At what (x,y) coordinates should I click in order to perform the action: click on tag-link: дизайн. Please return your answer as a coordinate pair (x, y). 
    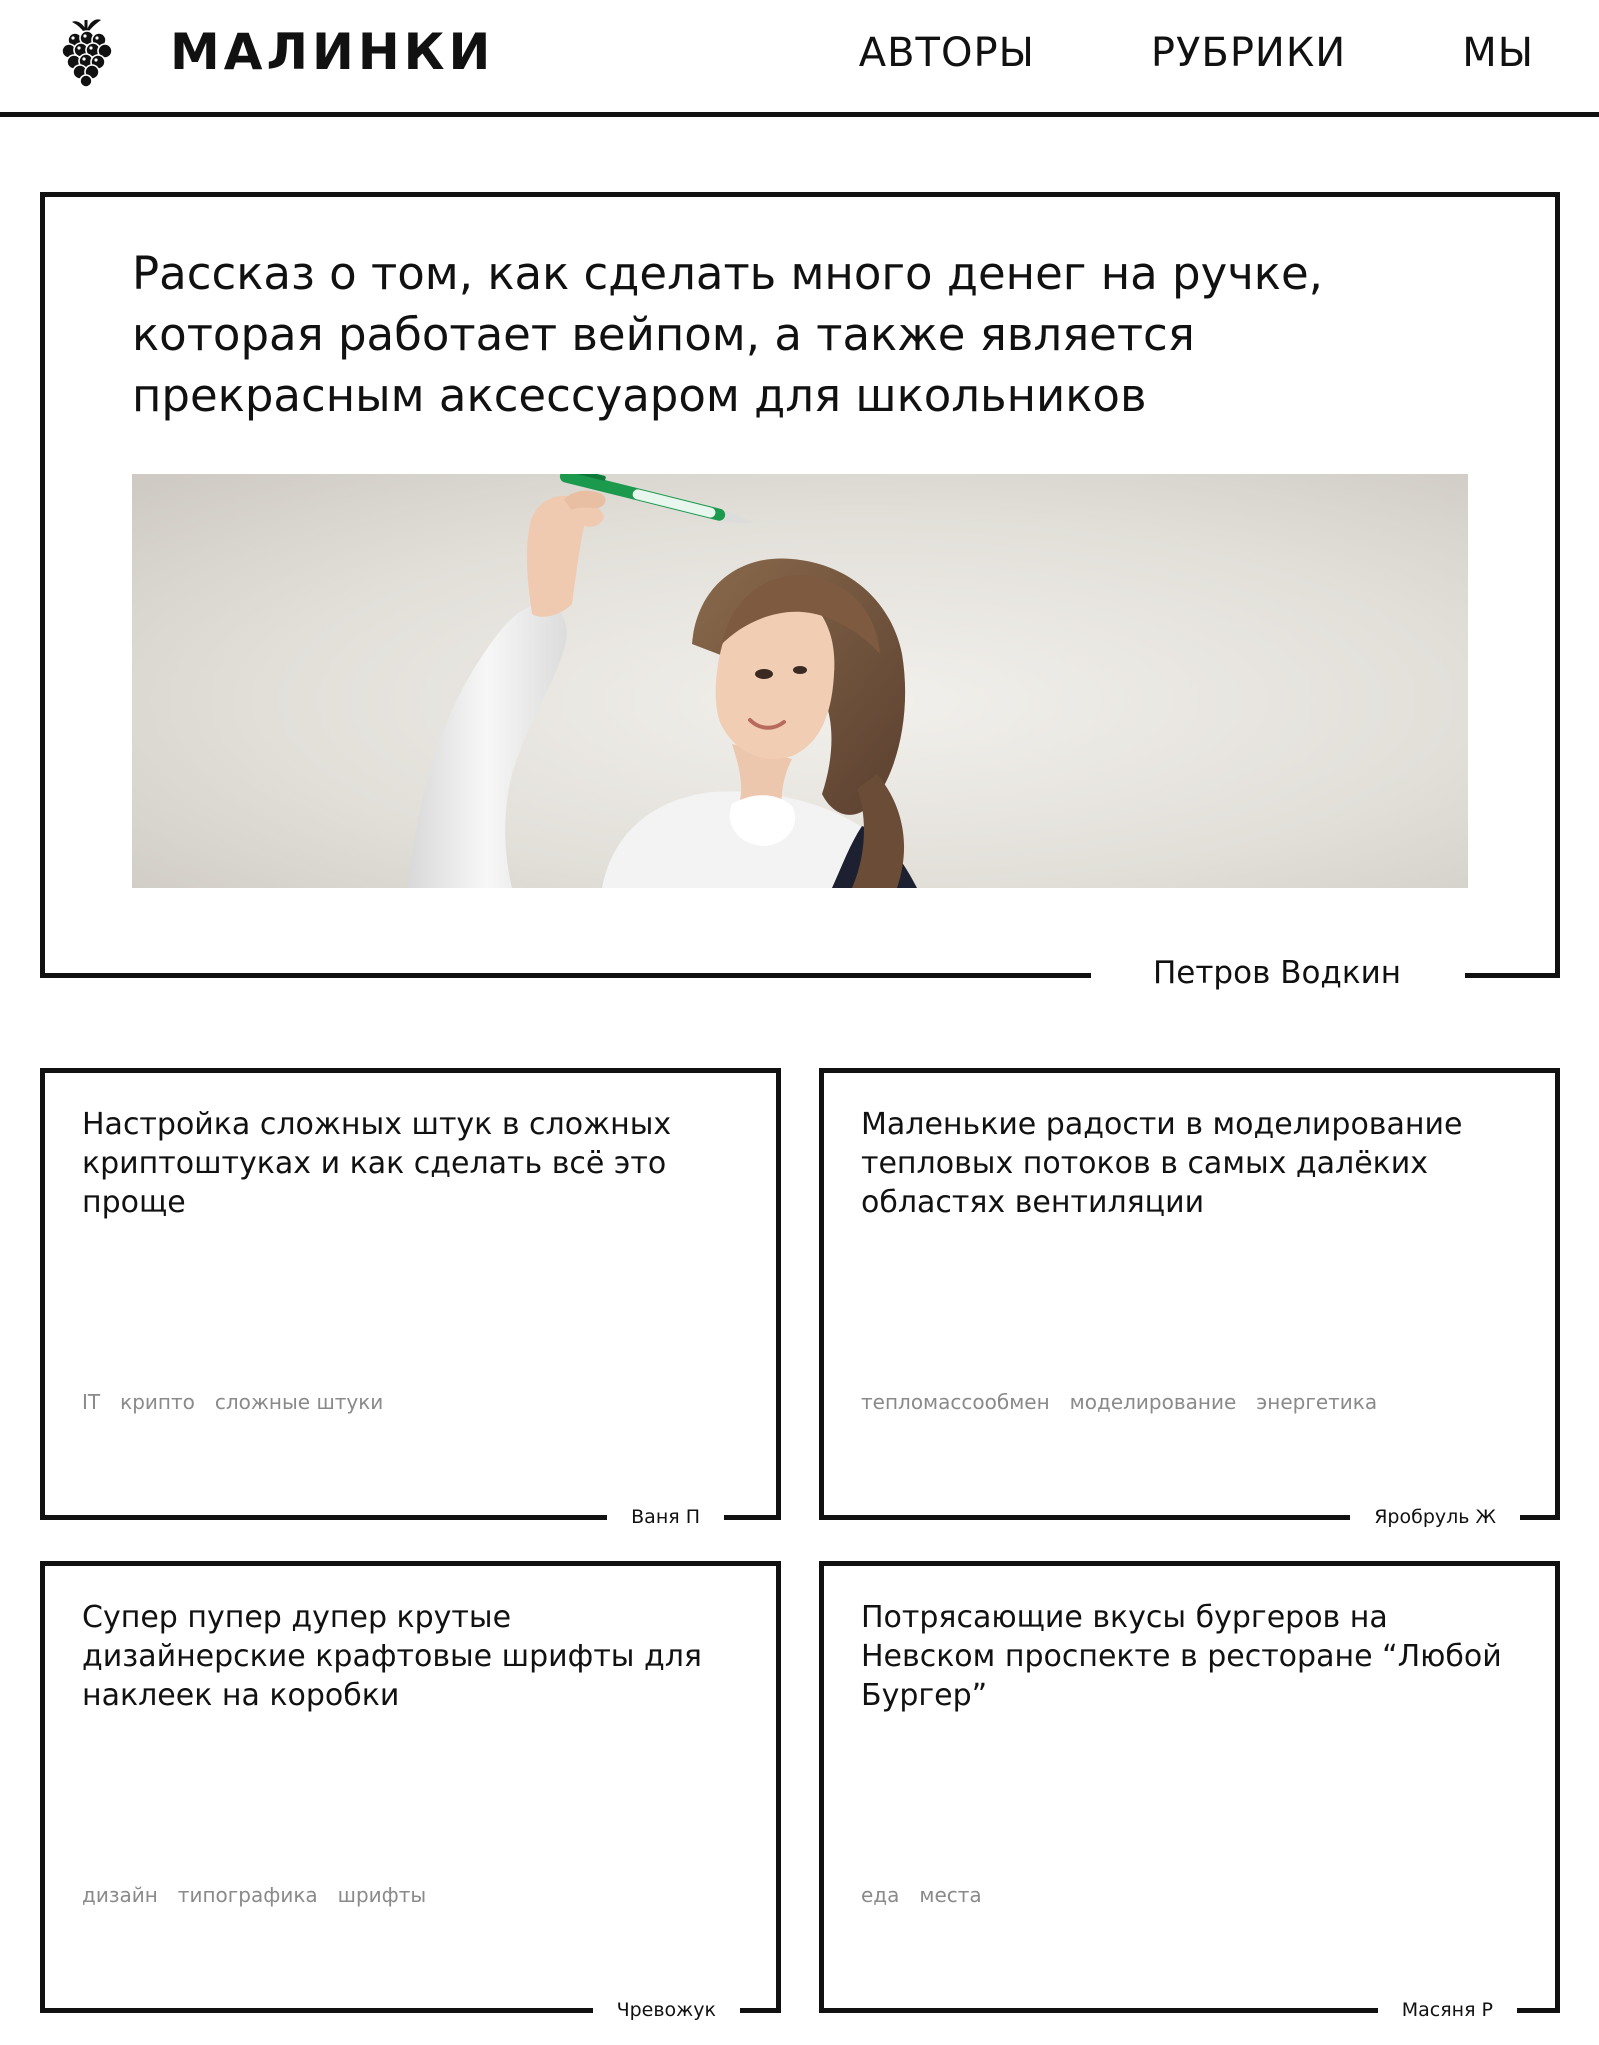
    Looking at the image, I should click on (120, 1895).